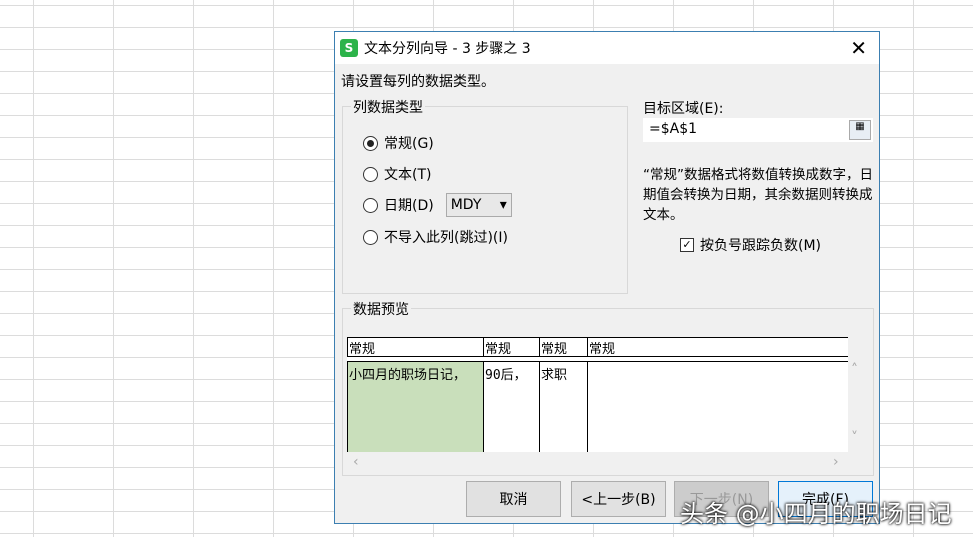  I want to click on dialog-title: 文本分列向导 - 3 步骤之 3, so click(447, 49).